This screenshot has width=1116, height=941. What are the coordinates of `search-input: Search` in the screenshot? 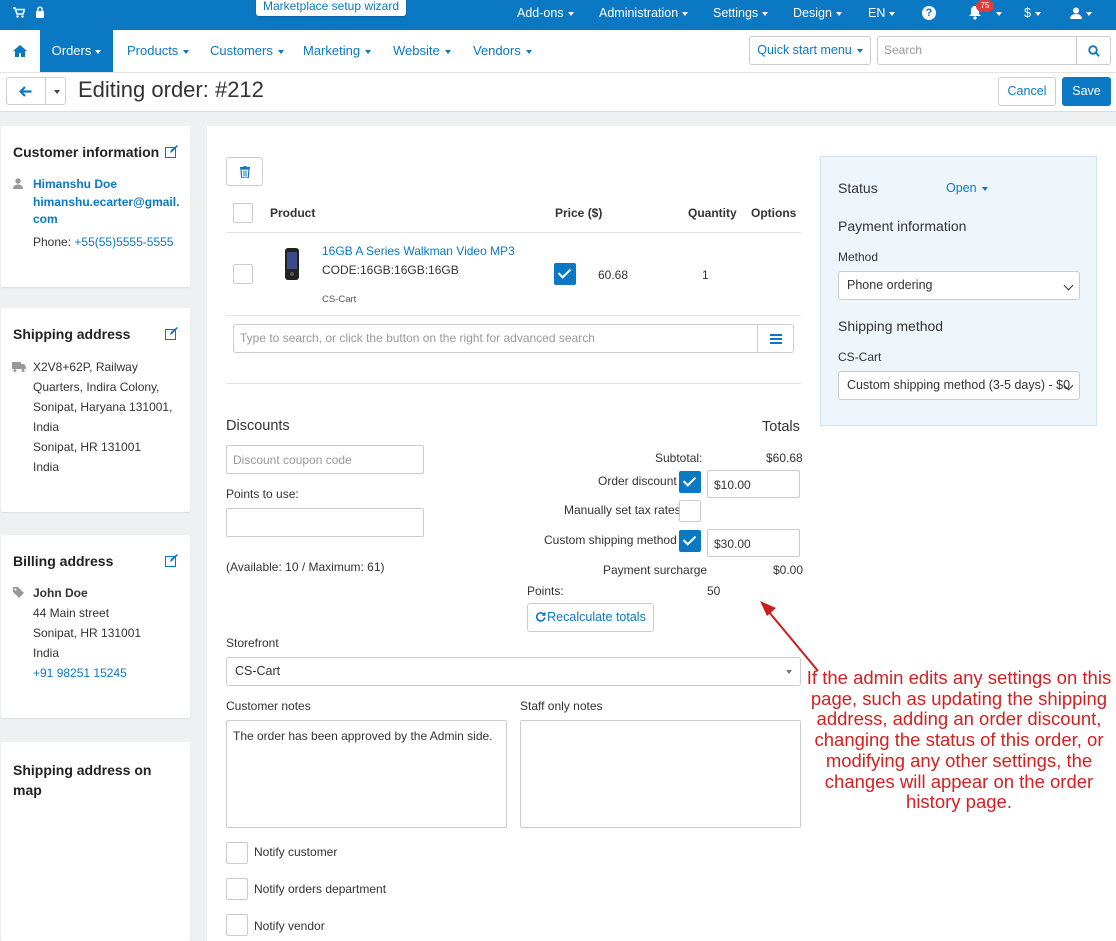 It's located at (977, 50).